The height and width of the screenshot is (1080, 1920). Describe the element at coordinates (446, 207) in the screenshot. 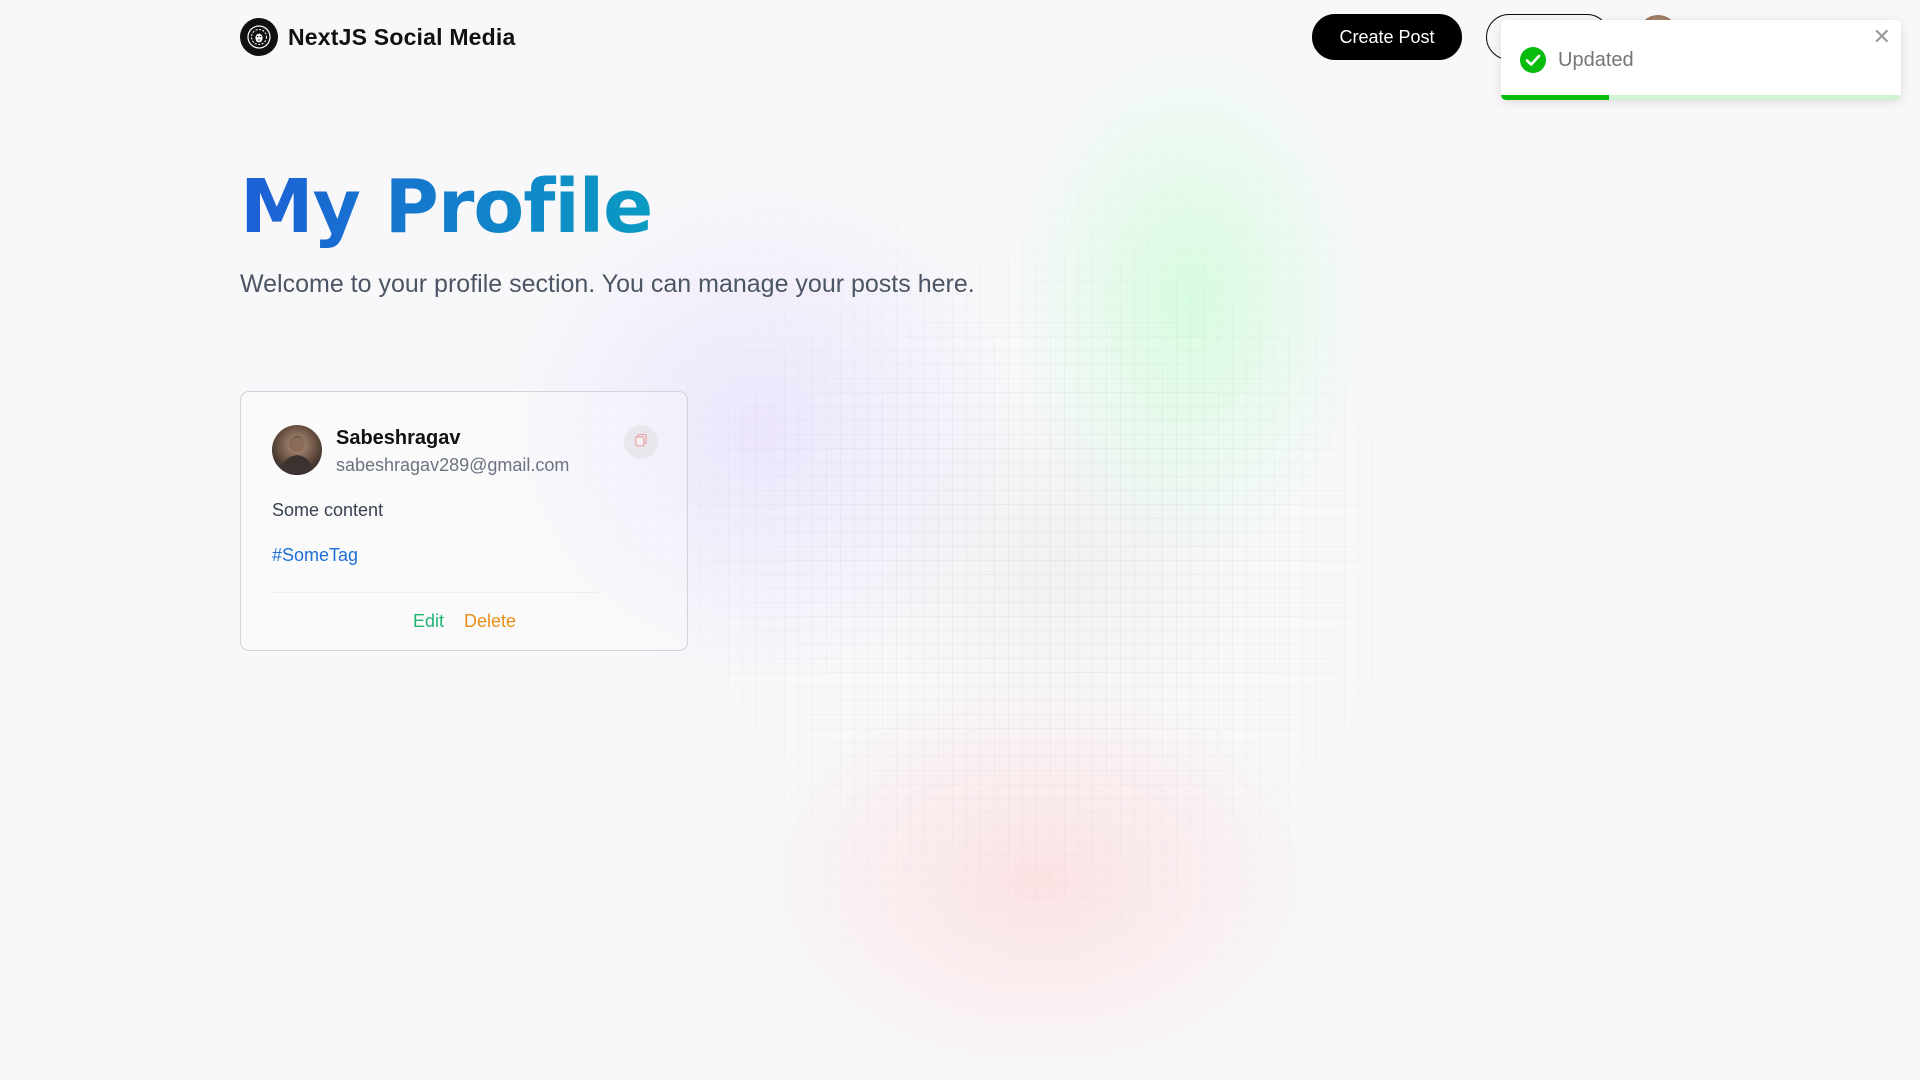

I see `page-title: My Profile` at that location.